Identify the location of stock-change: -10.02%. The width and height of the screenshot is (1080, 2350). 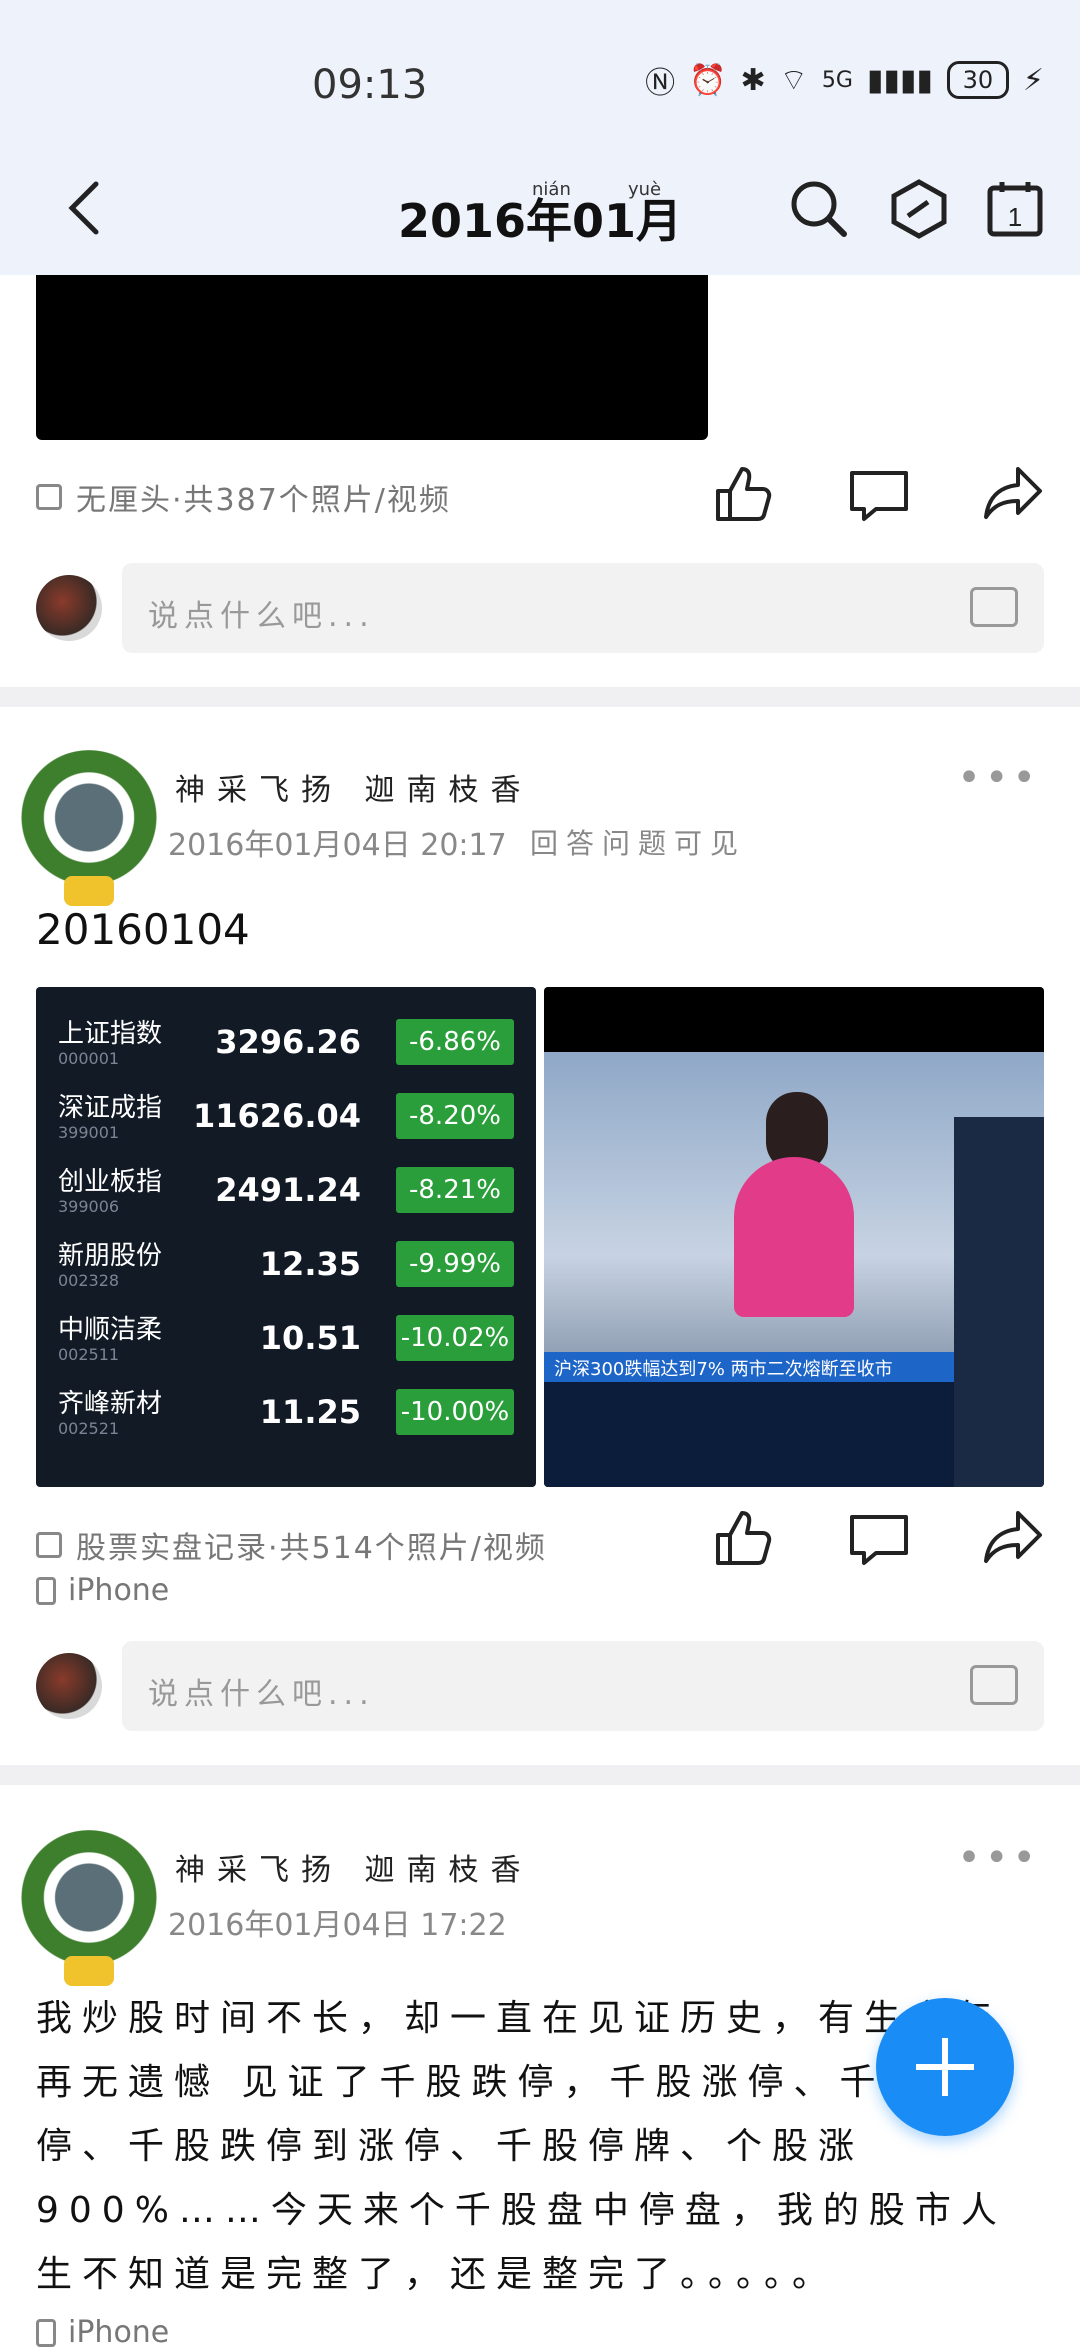
(455, 1338).